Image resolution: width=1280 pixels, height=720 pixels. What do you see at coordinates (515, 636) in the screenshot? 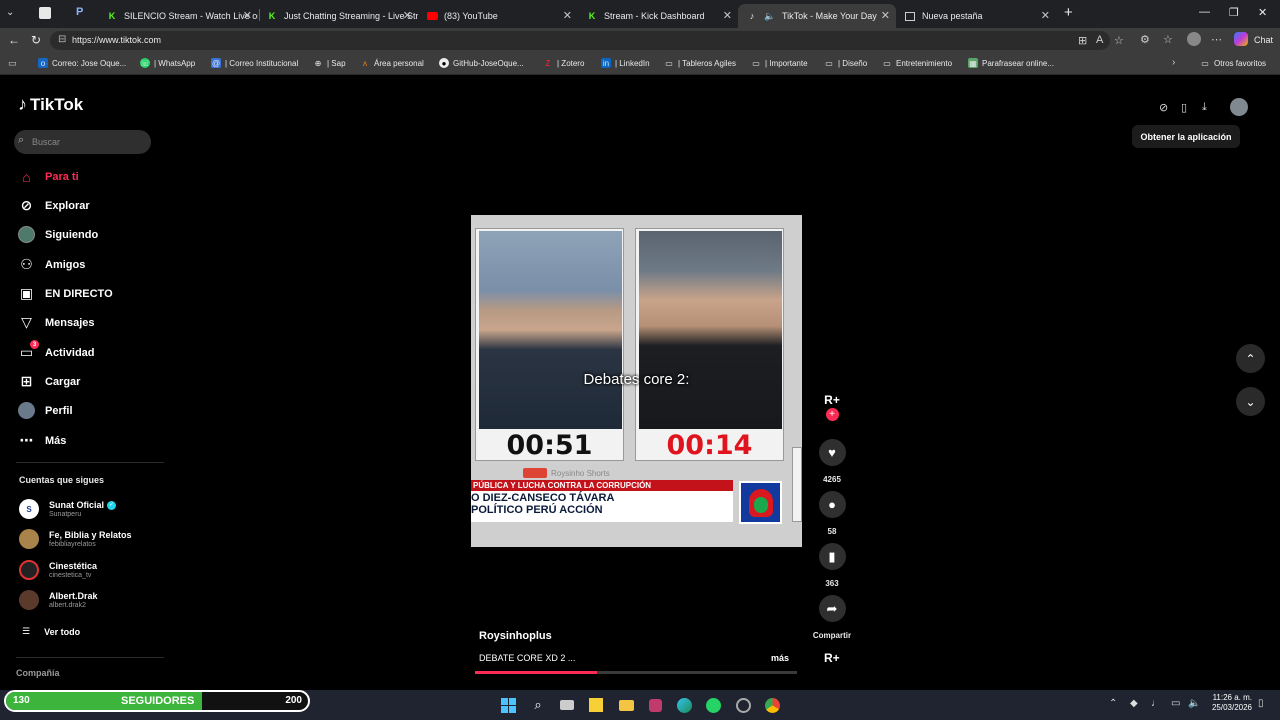
I see `author-name: Roysinhoplus` at bounding box center [515, 636].